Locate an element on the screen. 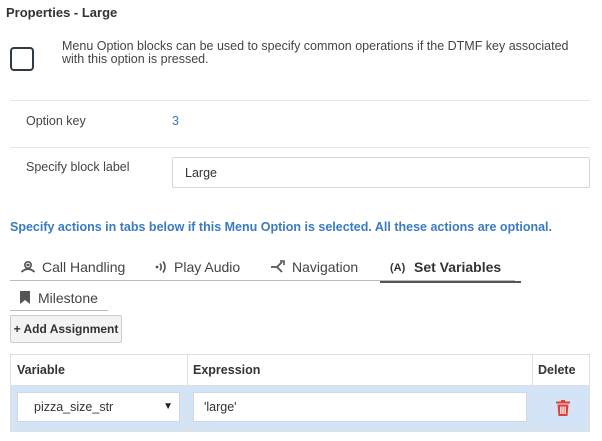  tab-label: Milestone is located at coordinates (68, 297).